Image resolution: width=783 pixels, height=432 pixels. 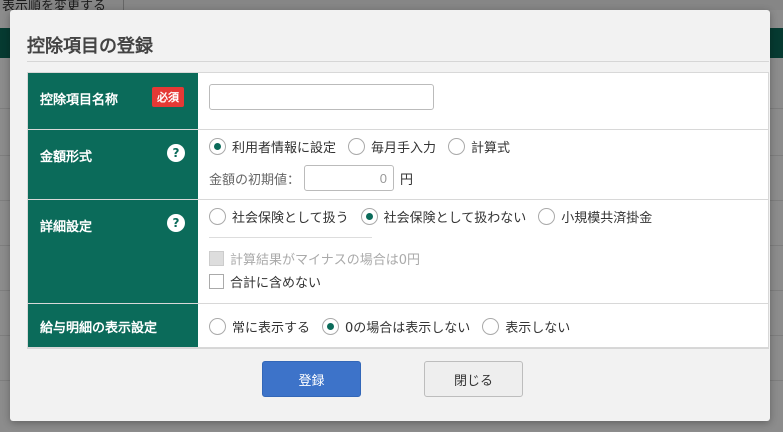 I want to click on detail-label-text: 詳細設定, so click(x=66, y=227).